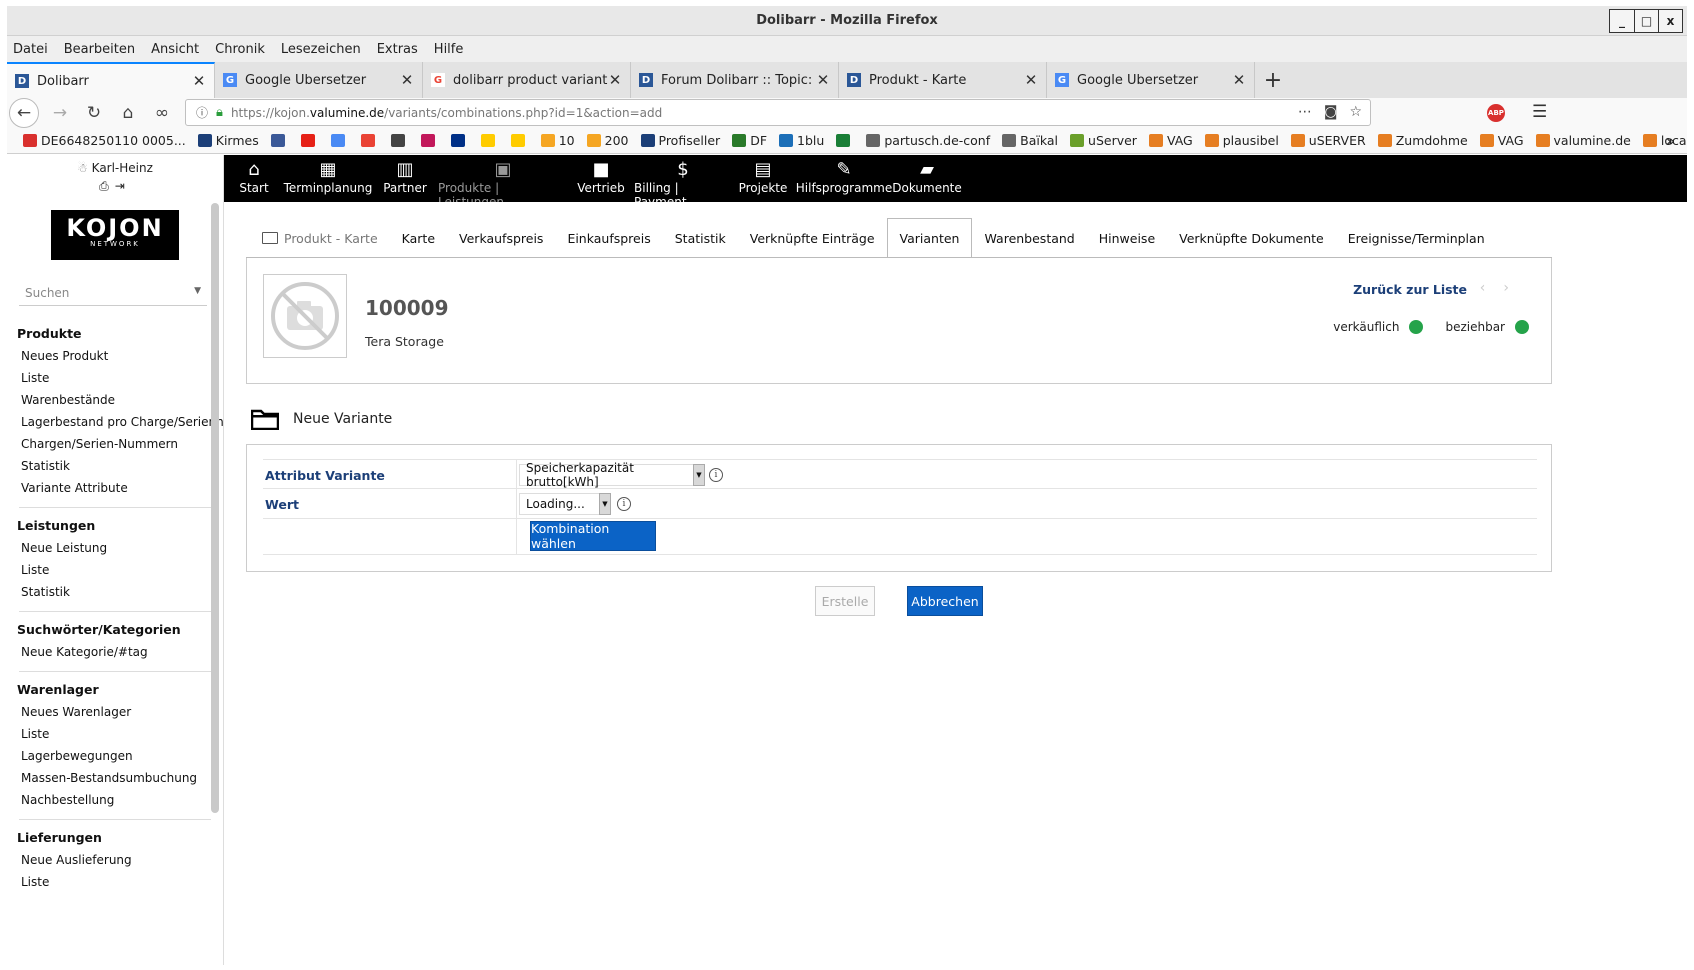 This screenshot has height=970, width=1694. Describe the element at coordinates (254, 178) in the screenshot. I see `topmenu-1: ⌂ Start` at that location.